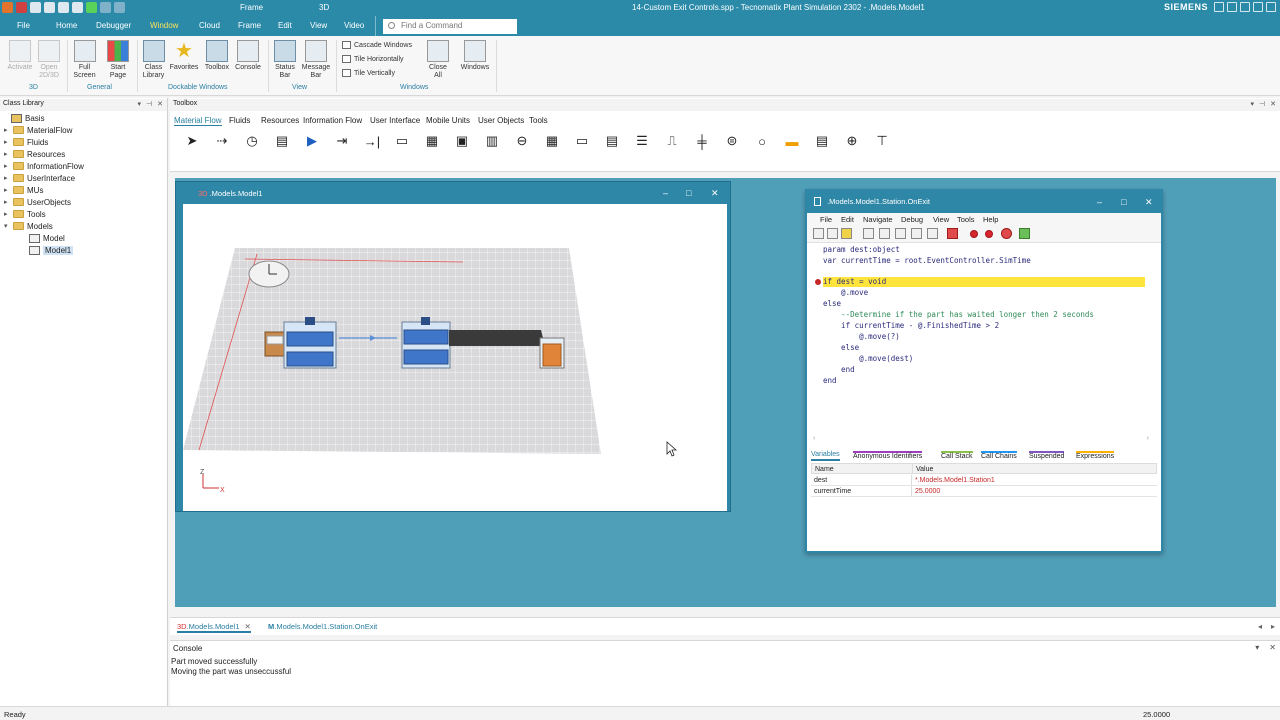  What do you see at coordinates (49, 7) in the screenshot?
I see `save-icon` at bounding box center [49, 7].